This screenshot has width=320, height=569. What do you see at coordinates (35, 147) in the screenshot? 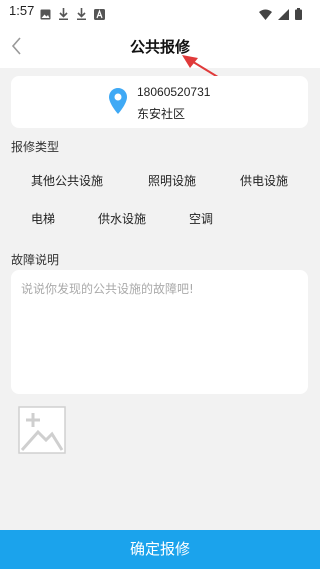
I see `repair-type-label: 报修类型` at bounding box center [35, 147].